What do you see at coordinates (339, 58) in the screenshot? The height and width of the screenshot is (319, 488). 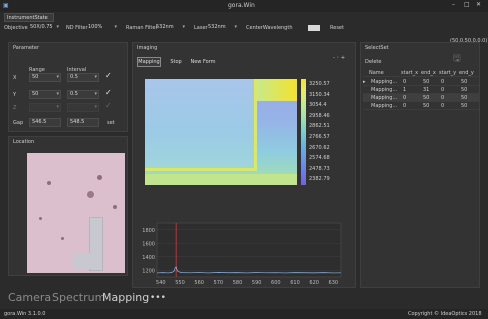 I see `zoom-controls-icon: - ◦ +` at bounding box center [339, 58].